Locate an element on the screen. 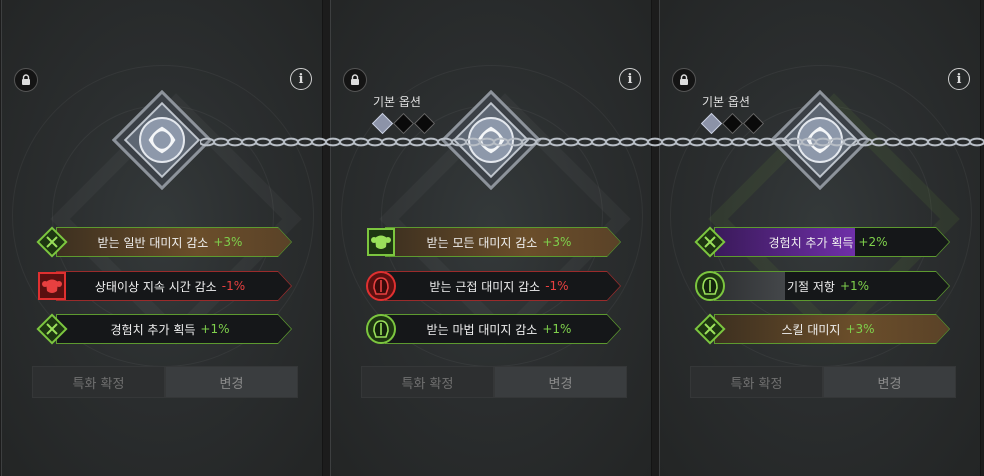  option-row: 경험치 추가 획득 +2% is located at coordinates (824, 242).